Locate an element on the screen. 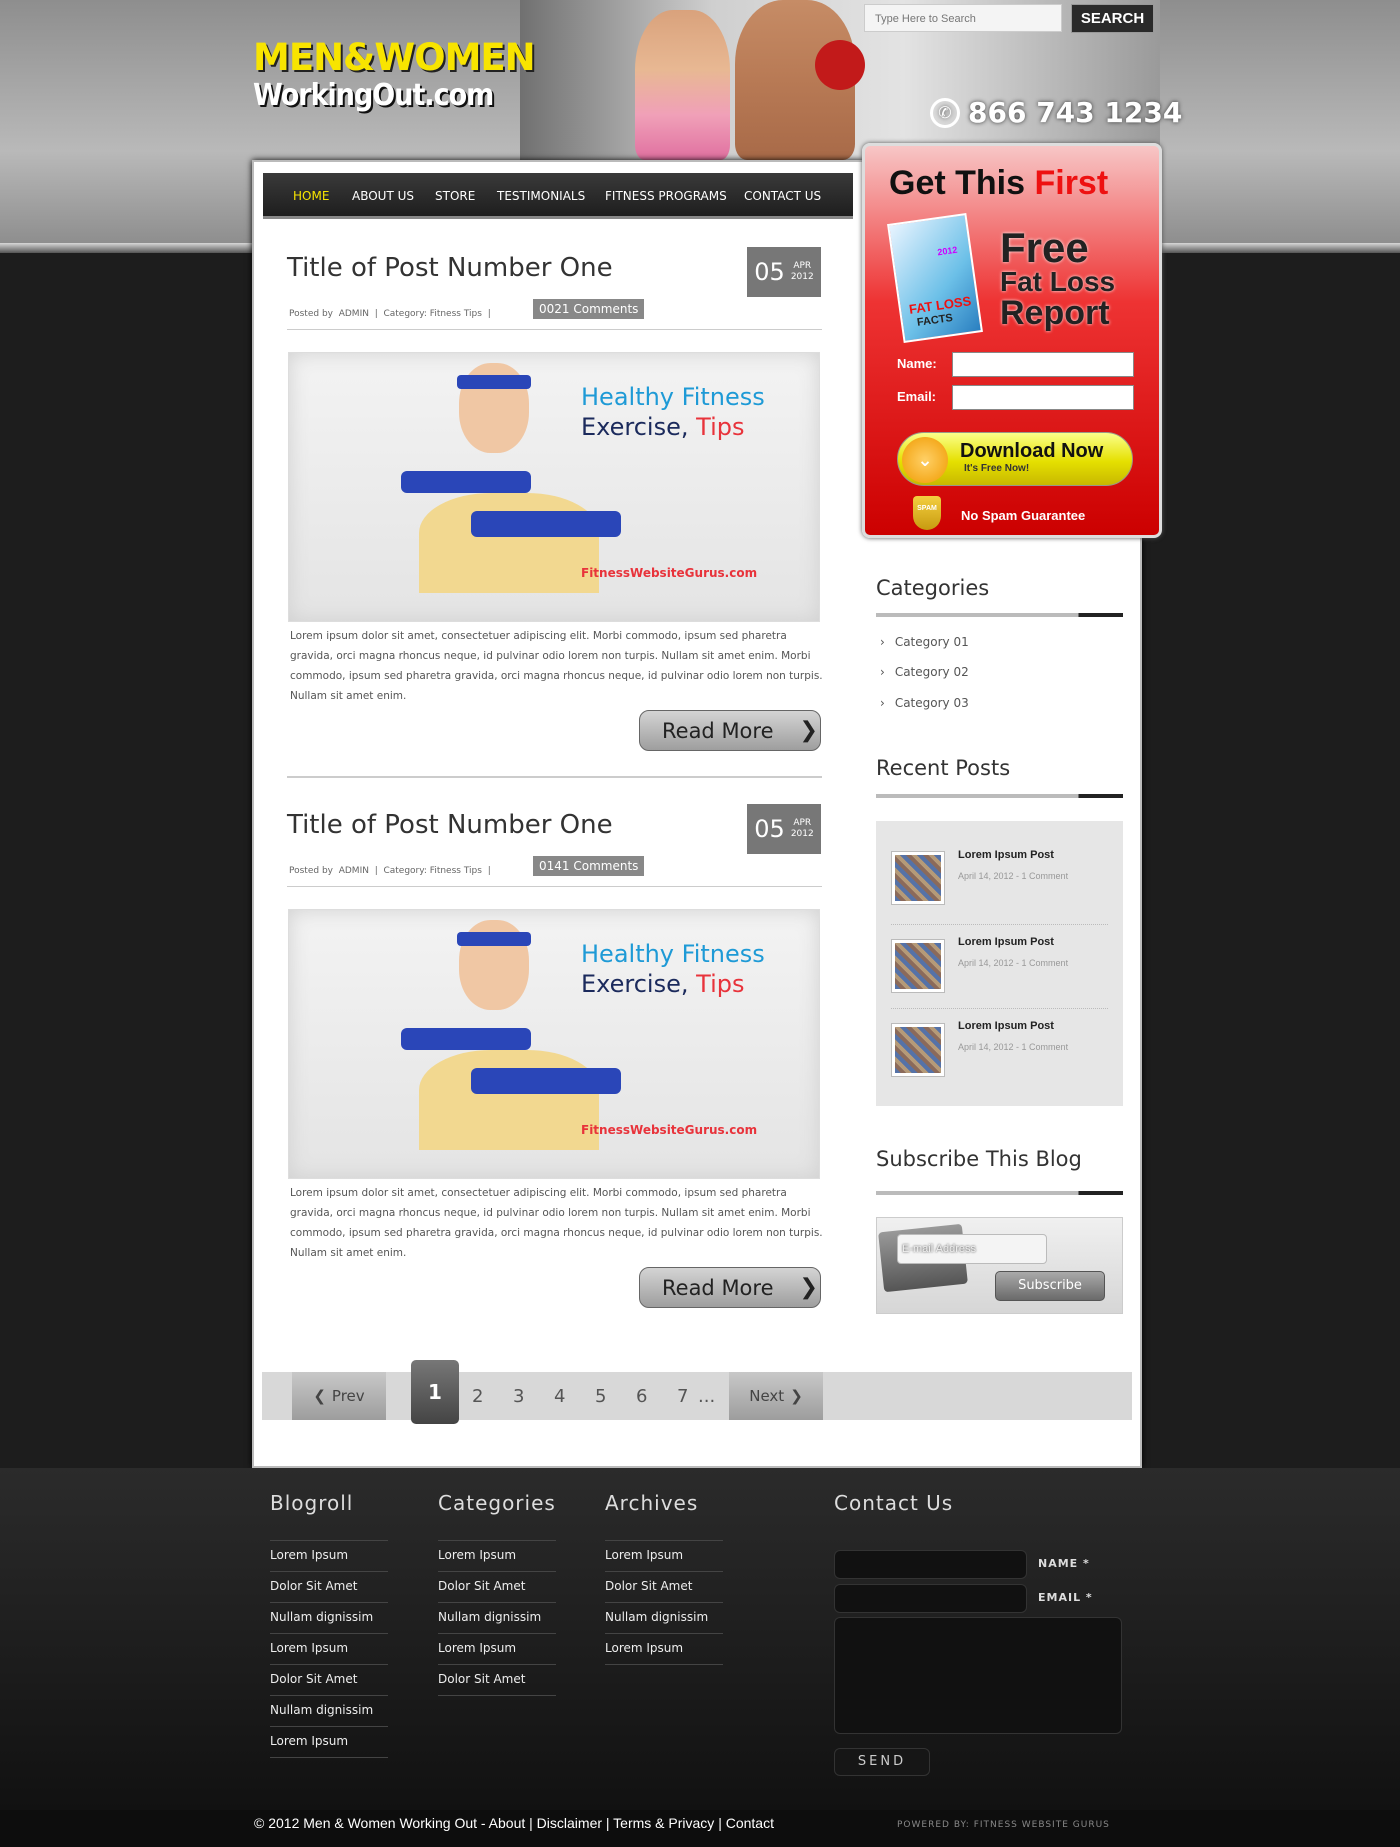 The image size is (1400, 1847). next-button: Next ❯ is located at coordinates (776, 1396).